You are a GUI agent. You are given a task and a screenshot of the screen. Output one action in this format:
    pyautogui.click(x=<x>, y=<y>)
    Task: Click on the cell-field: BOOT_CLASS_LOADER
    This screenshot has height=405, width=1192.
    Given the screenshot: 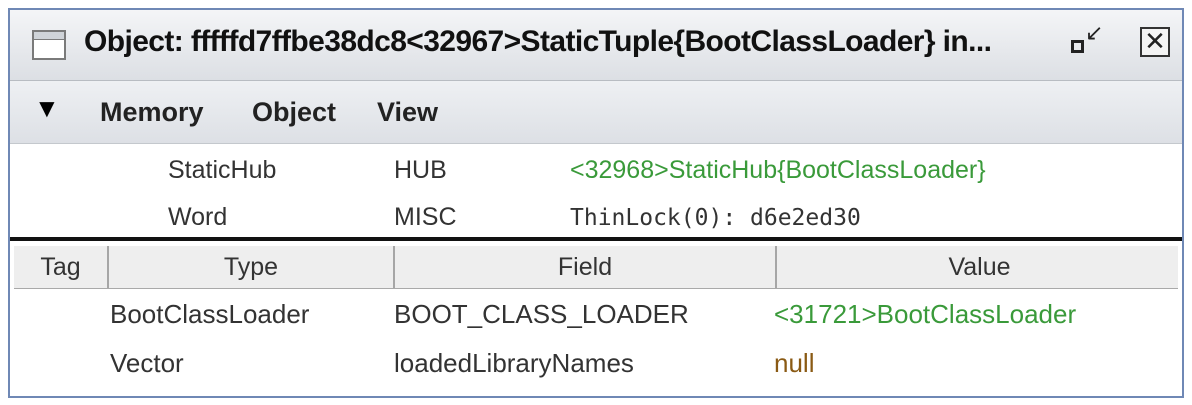 What is the action you would take?
    pyautogui.click(x=541, y=314)
    